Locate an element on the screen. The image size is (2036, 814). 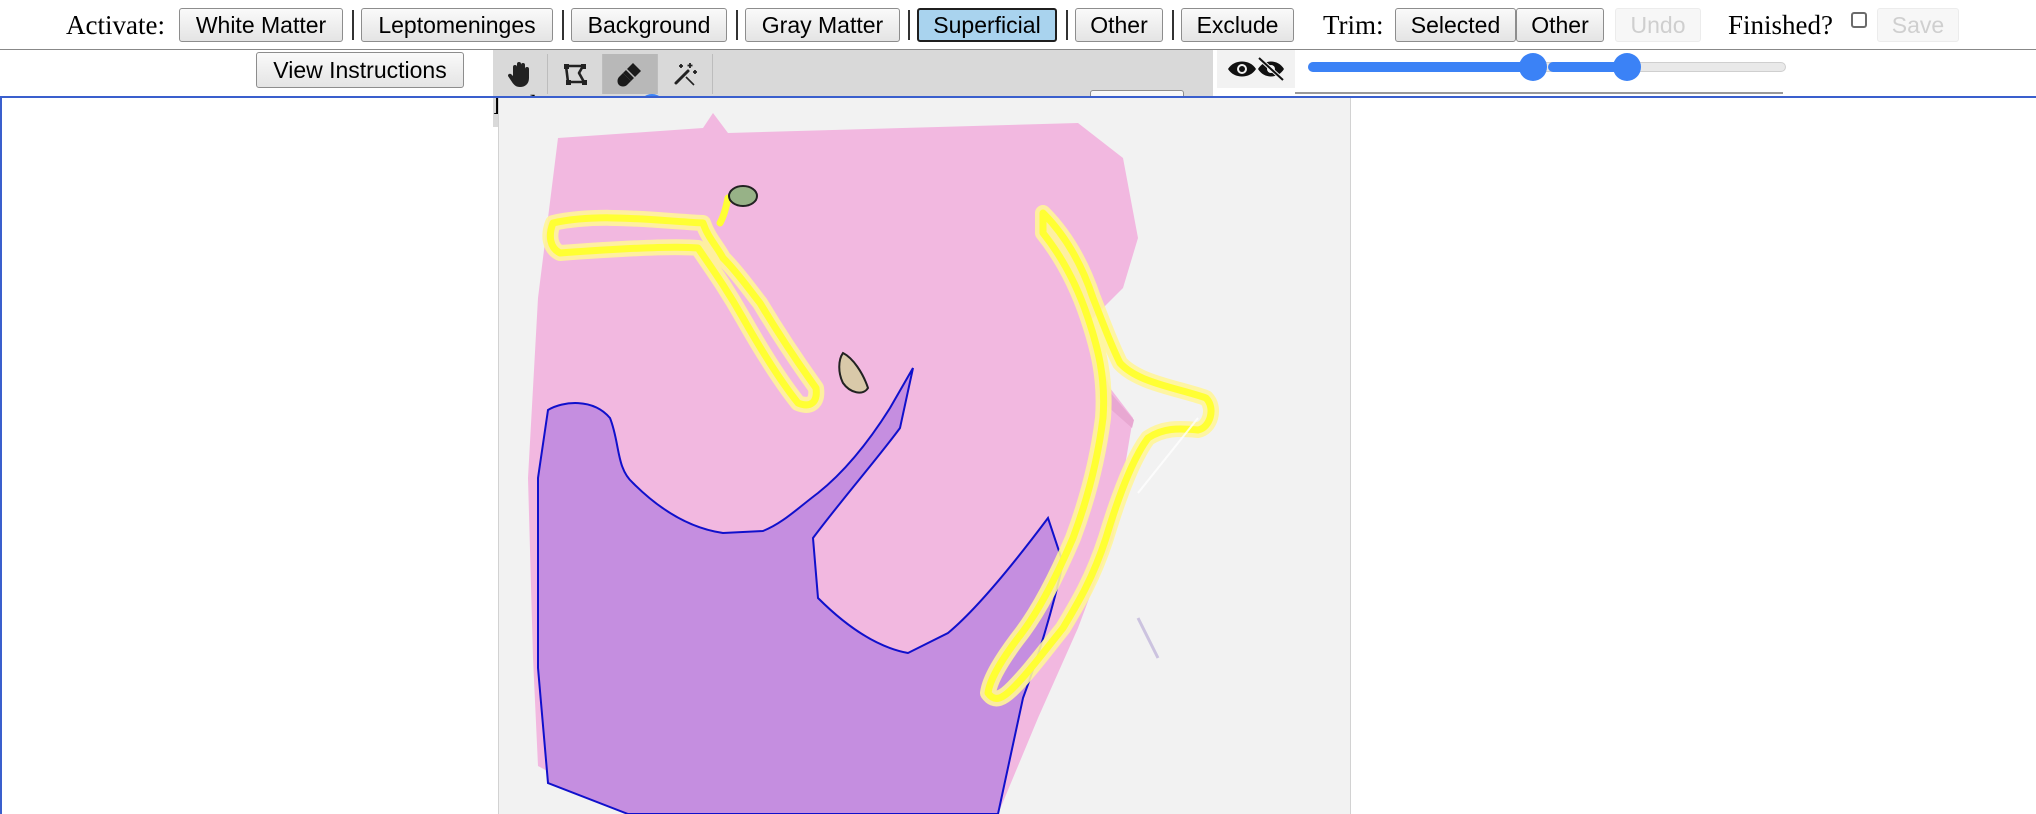
trim-selected-button: Selected is located at coordinates (1455, 25).